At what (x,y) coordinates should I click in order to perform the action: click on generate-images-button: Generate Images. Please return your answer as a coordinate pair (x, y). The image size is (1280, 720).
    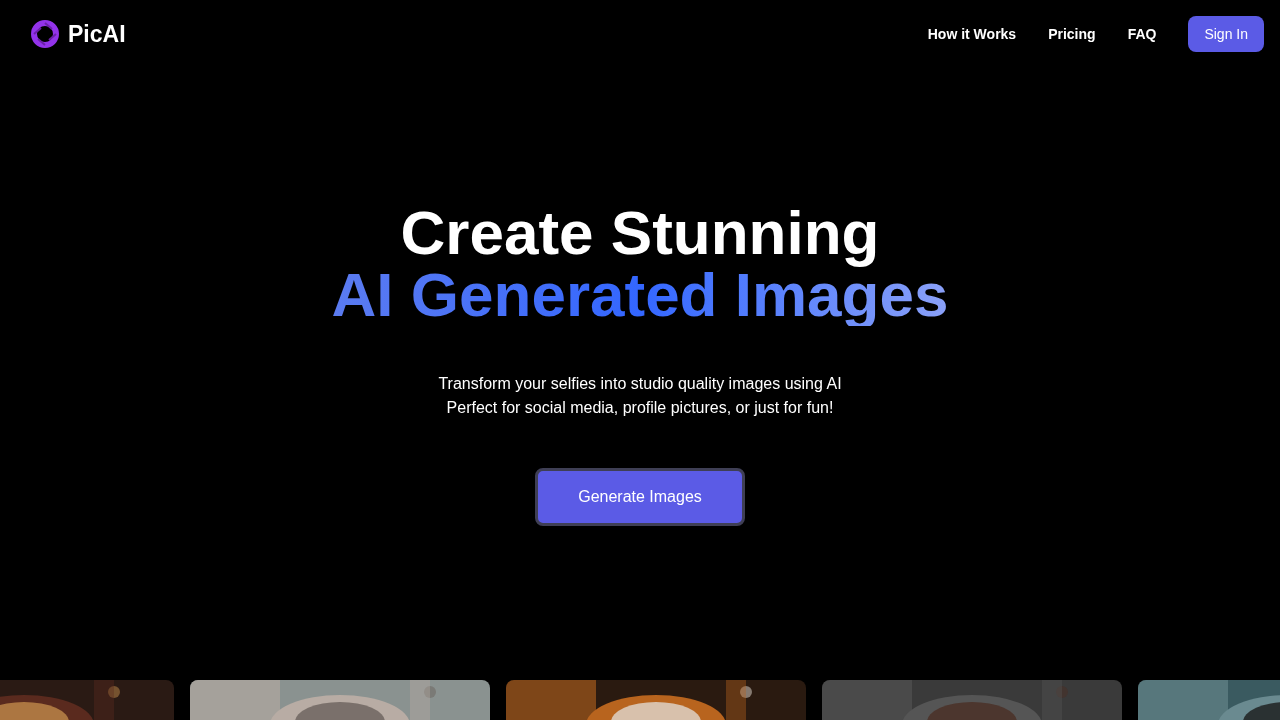
    Looking at the image, I should click on (640, 497).